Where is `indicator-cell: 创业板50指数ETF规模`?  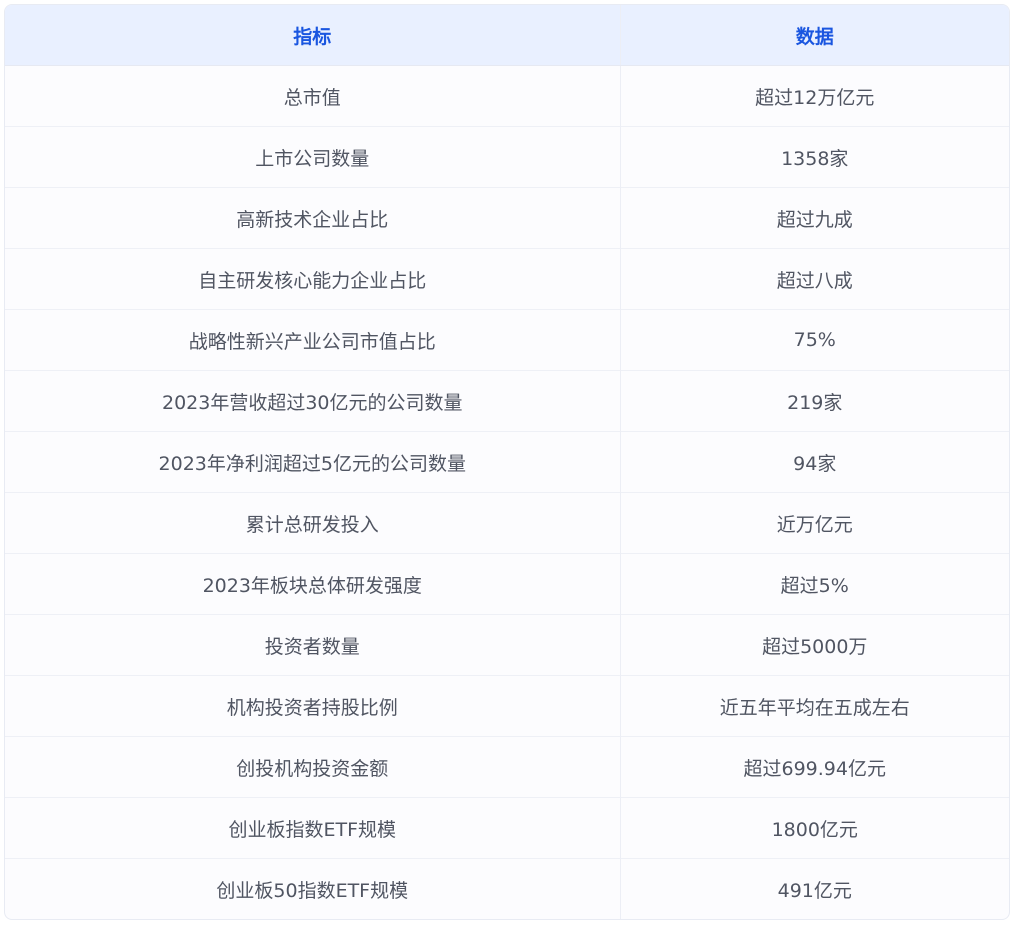 indicator-cell: 创业板50指数ETF规模 is located at coordinates (312, 888).